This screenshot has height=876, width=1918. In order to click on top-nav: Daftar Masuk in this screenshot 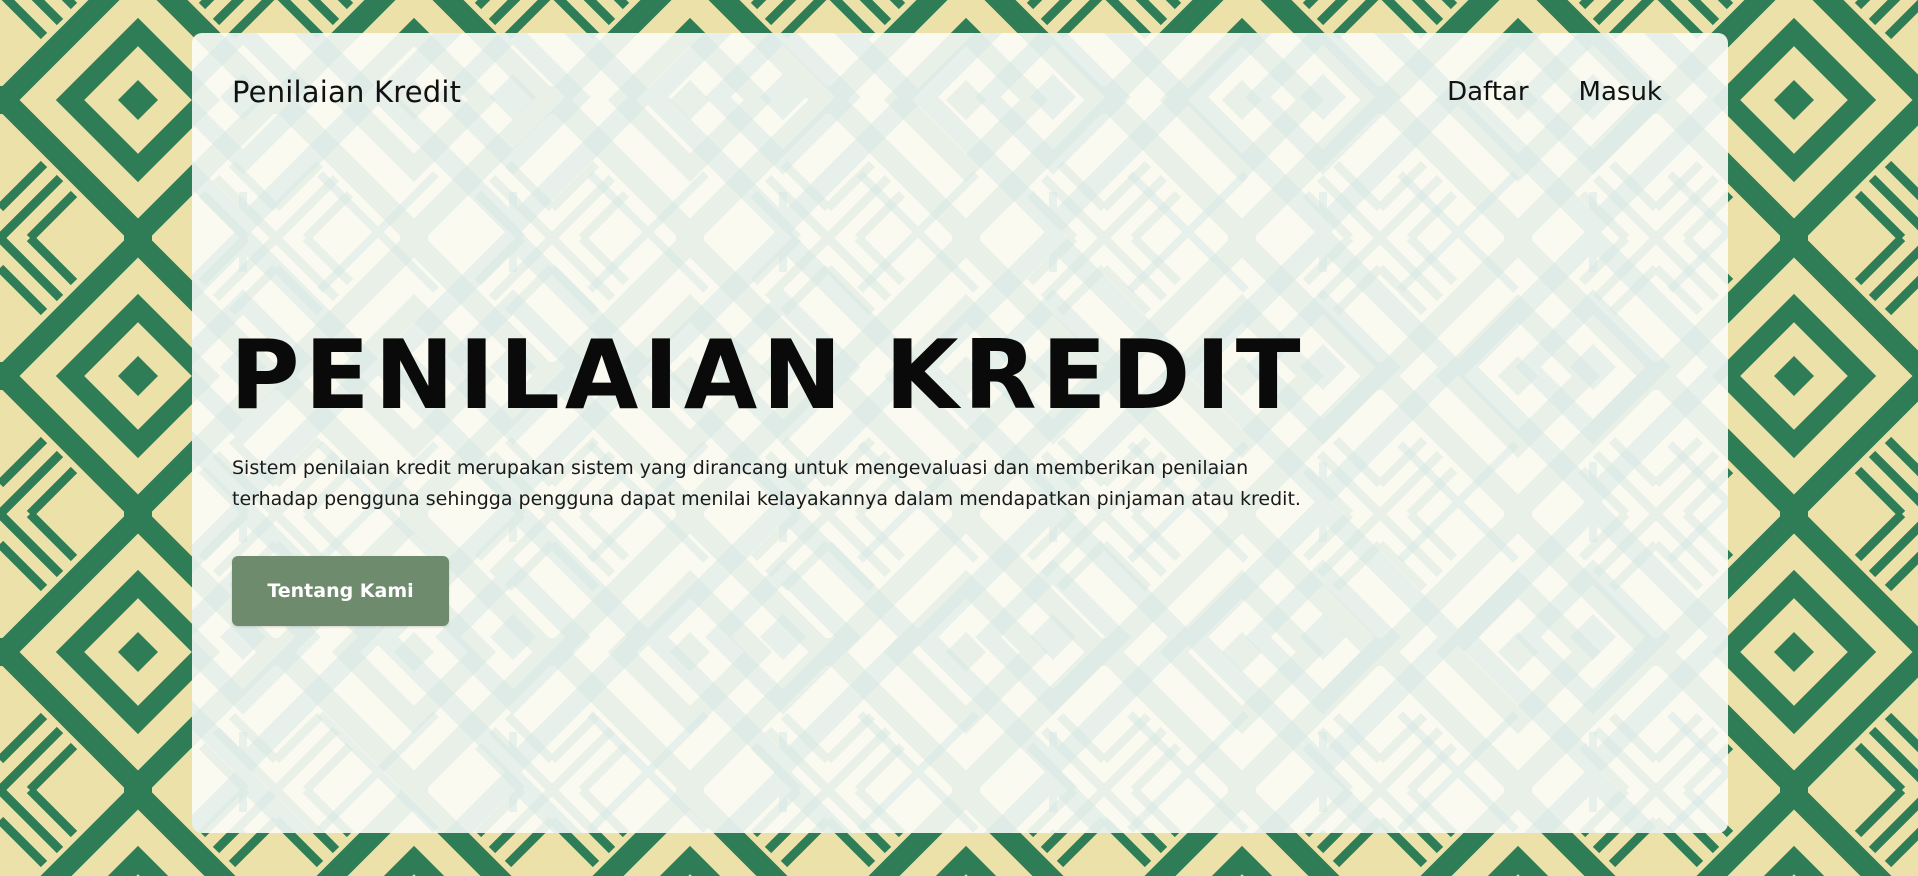, I will do `click(1554, 92)`.